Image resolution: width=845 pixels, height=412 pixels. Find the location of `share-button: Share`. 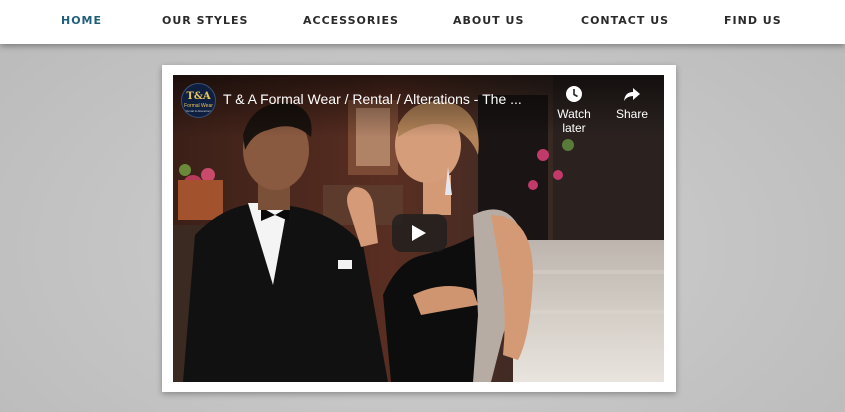

share-button: Share is located at coordinates (632, 103).